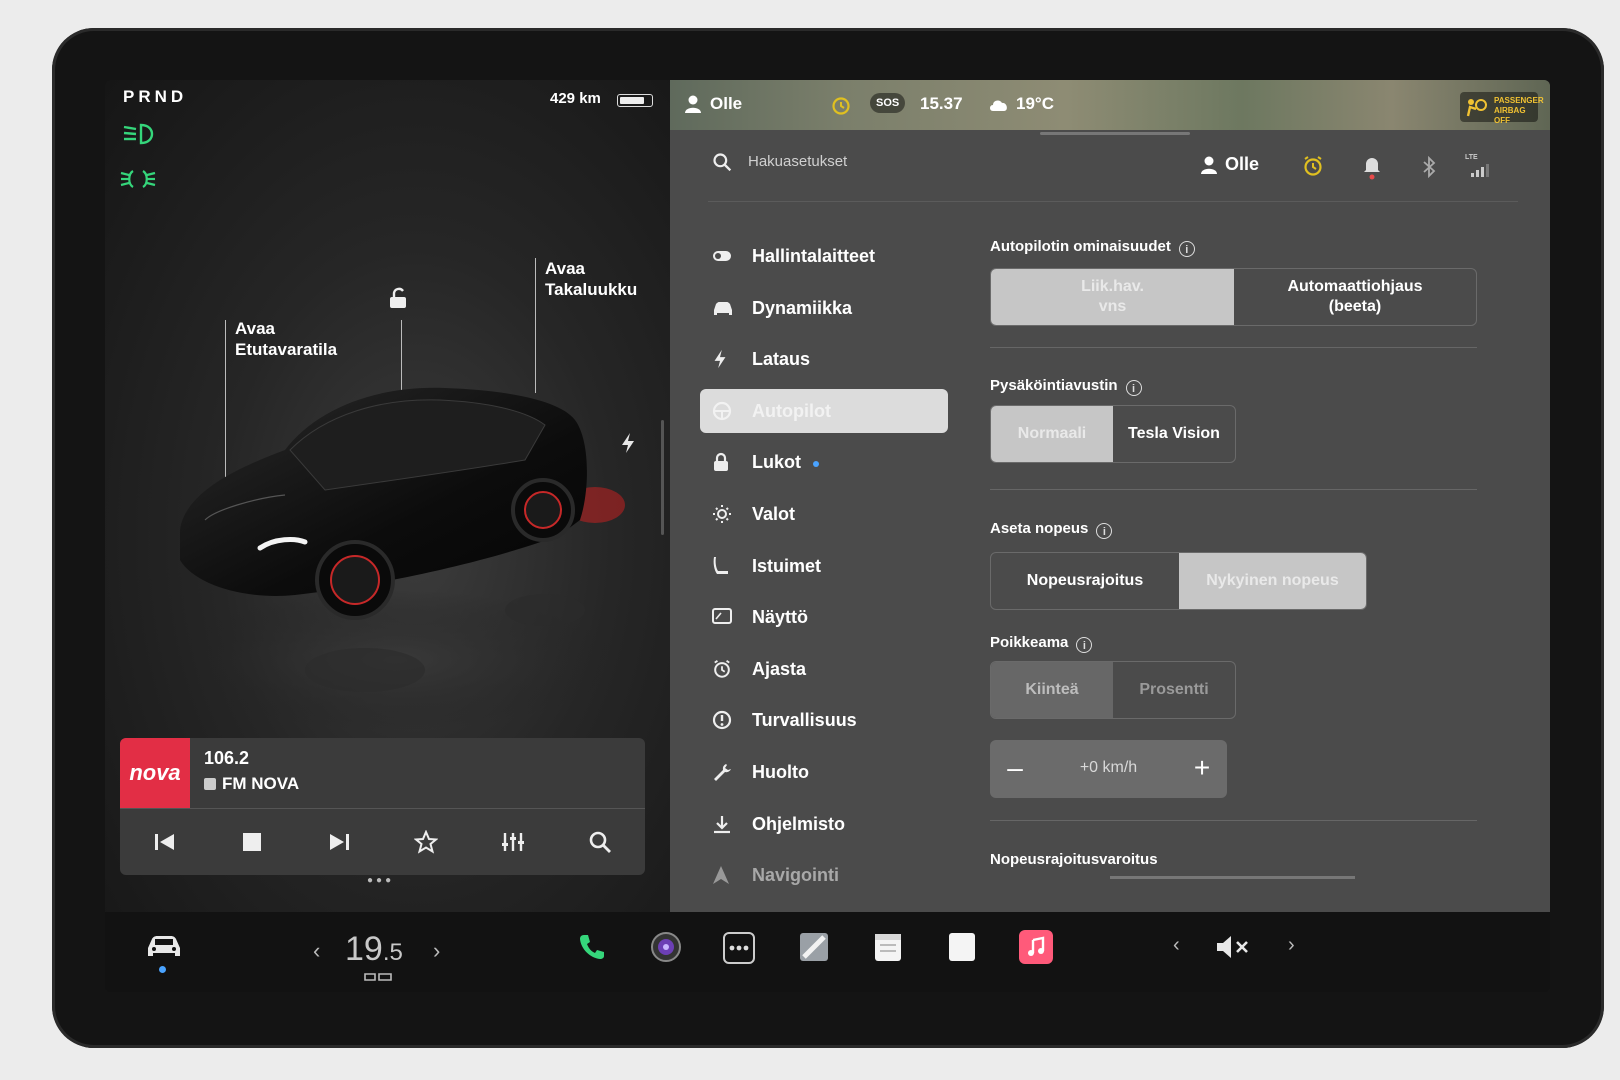 The height and width of the screenshot is (1080, 1620). Describe the element at coordinates (824, 617) in the screenshot. I see `menu-item-naytto: Näyttö` at that location.